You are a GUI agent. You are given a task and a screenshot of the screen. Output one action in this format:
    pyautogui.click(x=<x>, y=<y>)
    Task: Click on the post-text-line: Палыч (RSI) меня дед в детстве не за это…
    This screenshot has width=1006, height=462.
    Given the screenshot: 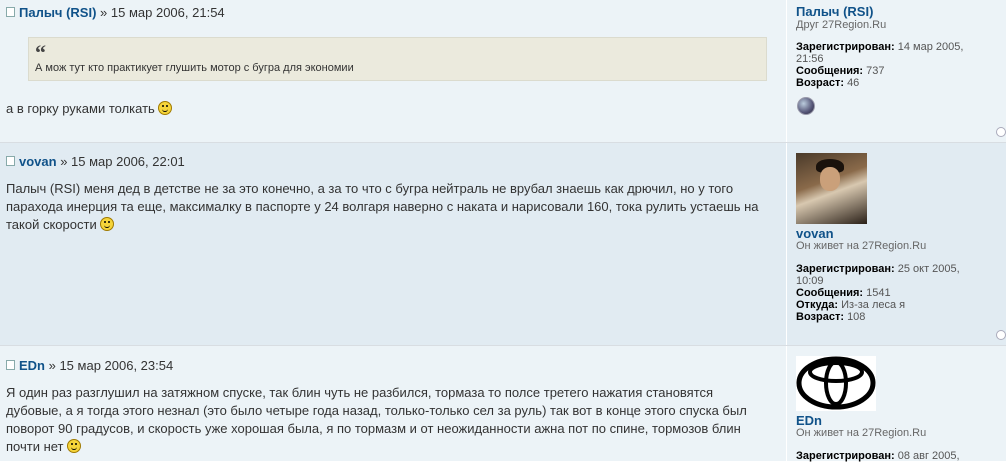 What is the action you would take?
    pyautogui.click(x=370, y=188)
    